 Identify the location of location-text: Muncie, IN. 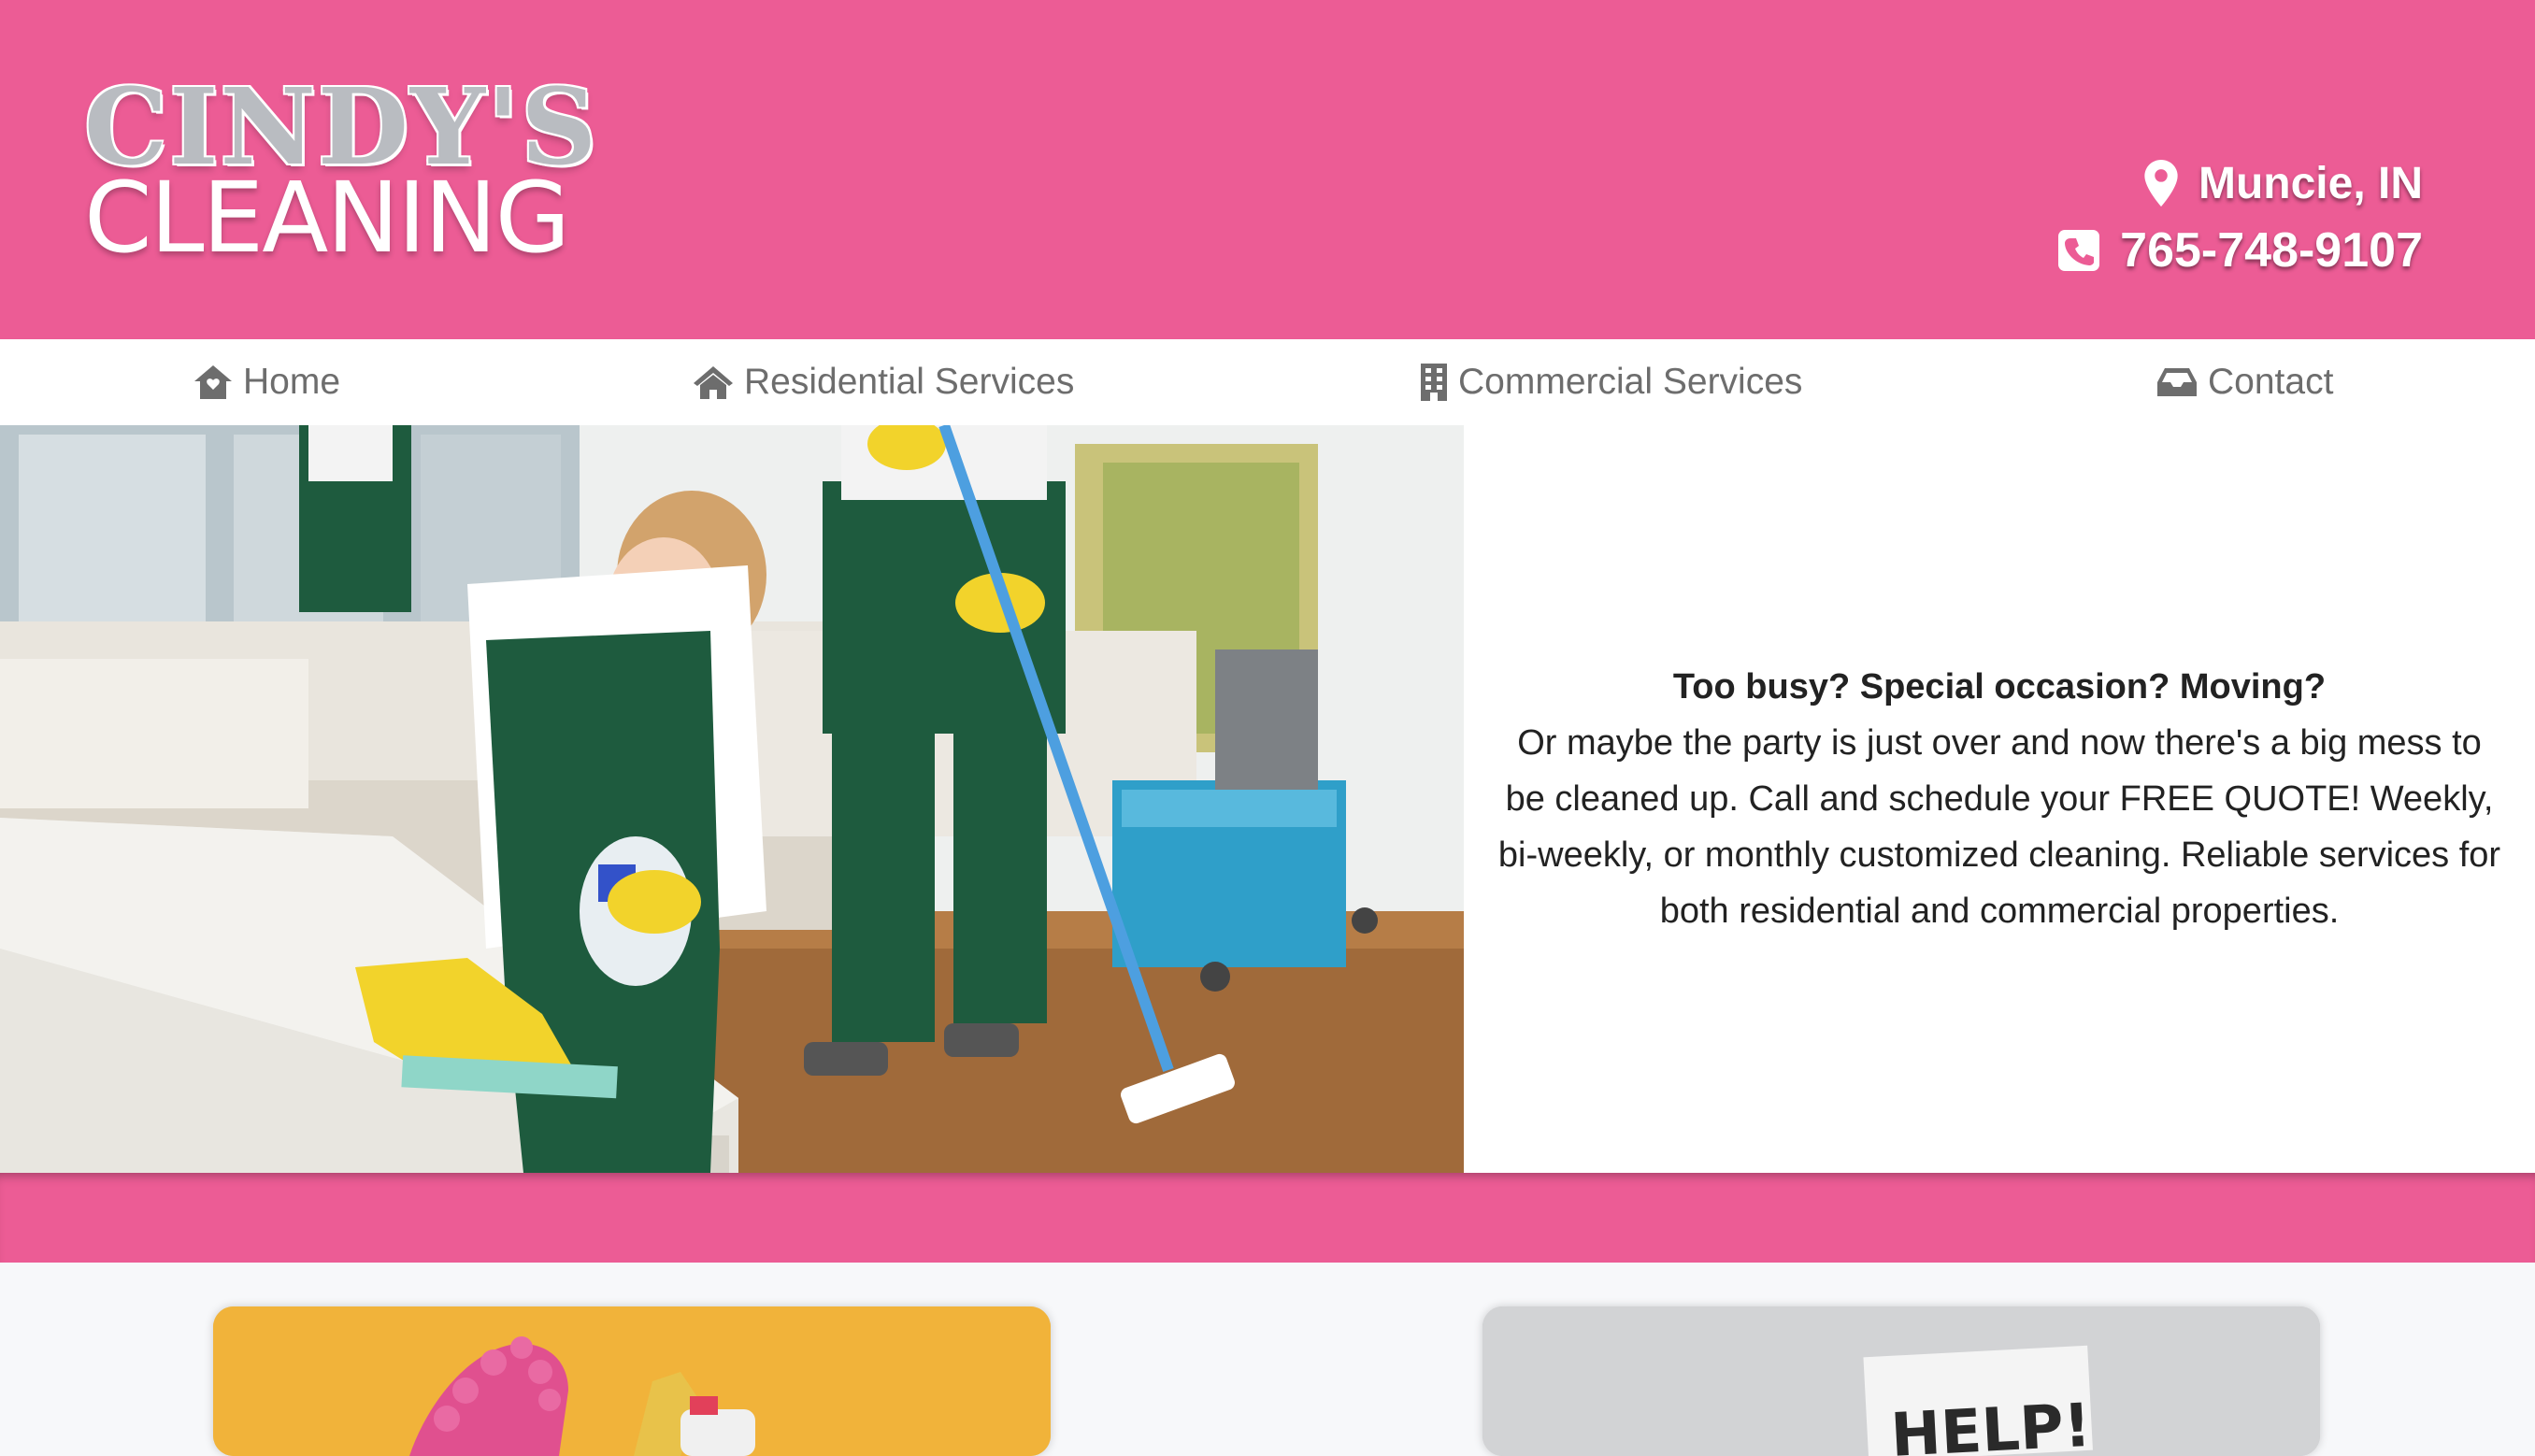
(2310, 183).